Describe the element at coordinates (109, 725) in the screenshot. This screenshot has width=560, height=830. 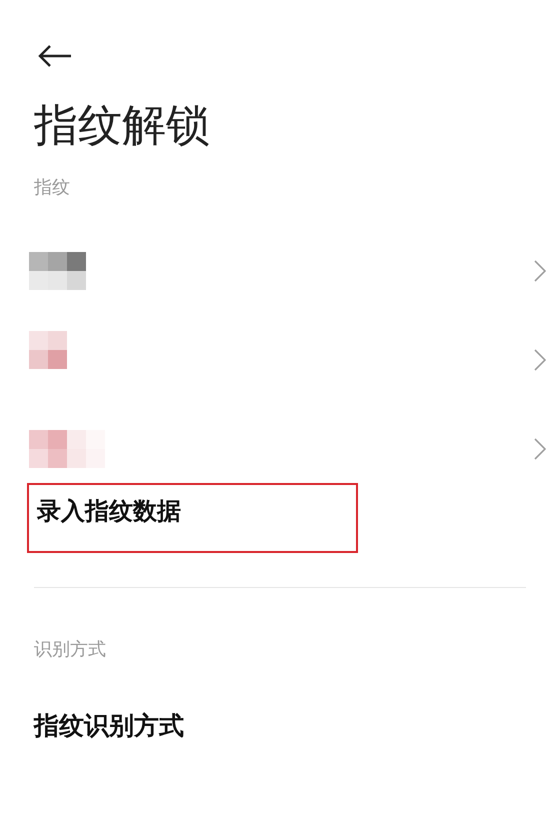
I see `recognition-mode-item: 指纹识别方式` at that location.